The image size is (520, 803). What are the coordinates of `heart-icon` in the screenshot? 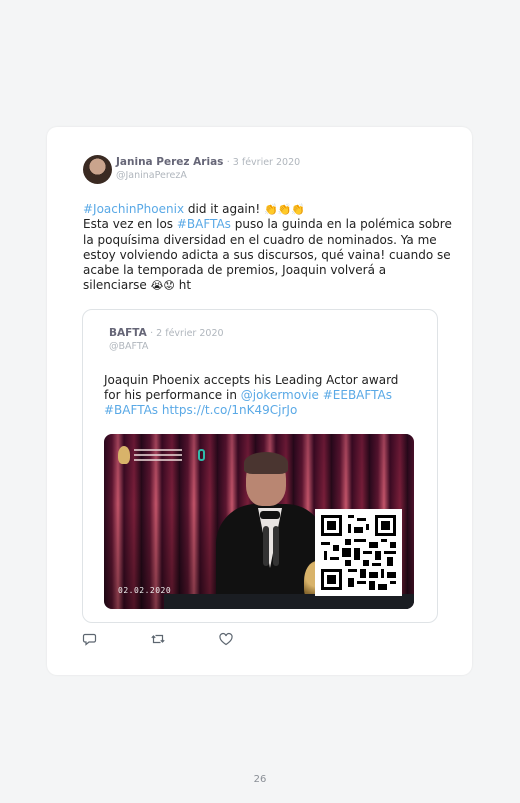 It's located at (226, 639).